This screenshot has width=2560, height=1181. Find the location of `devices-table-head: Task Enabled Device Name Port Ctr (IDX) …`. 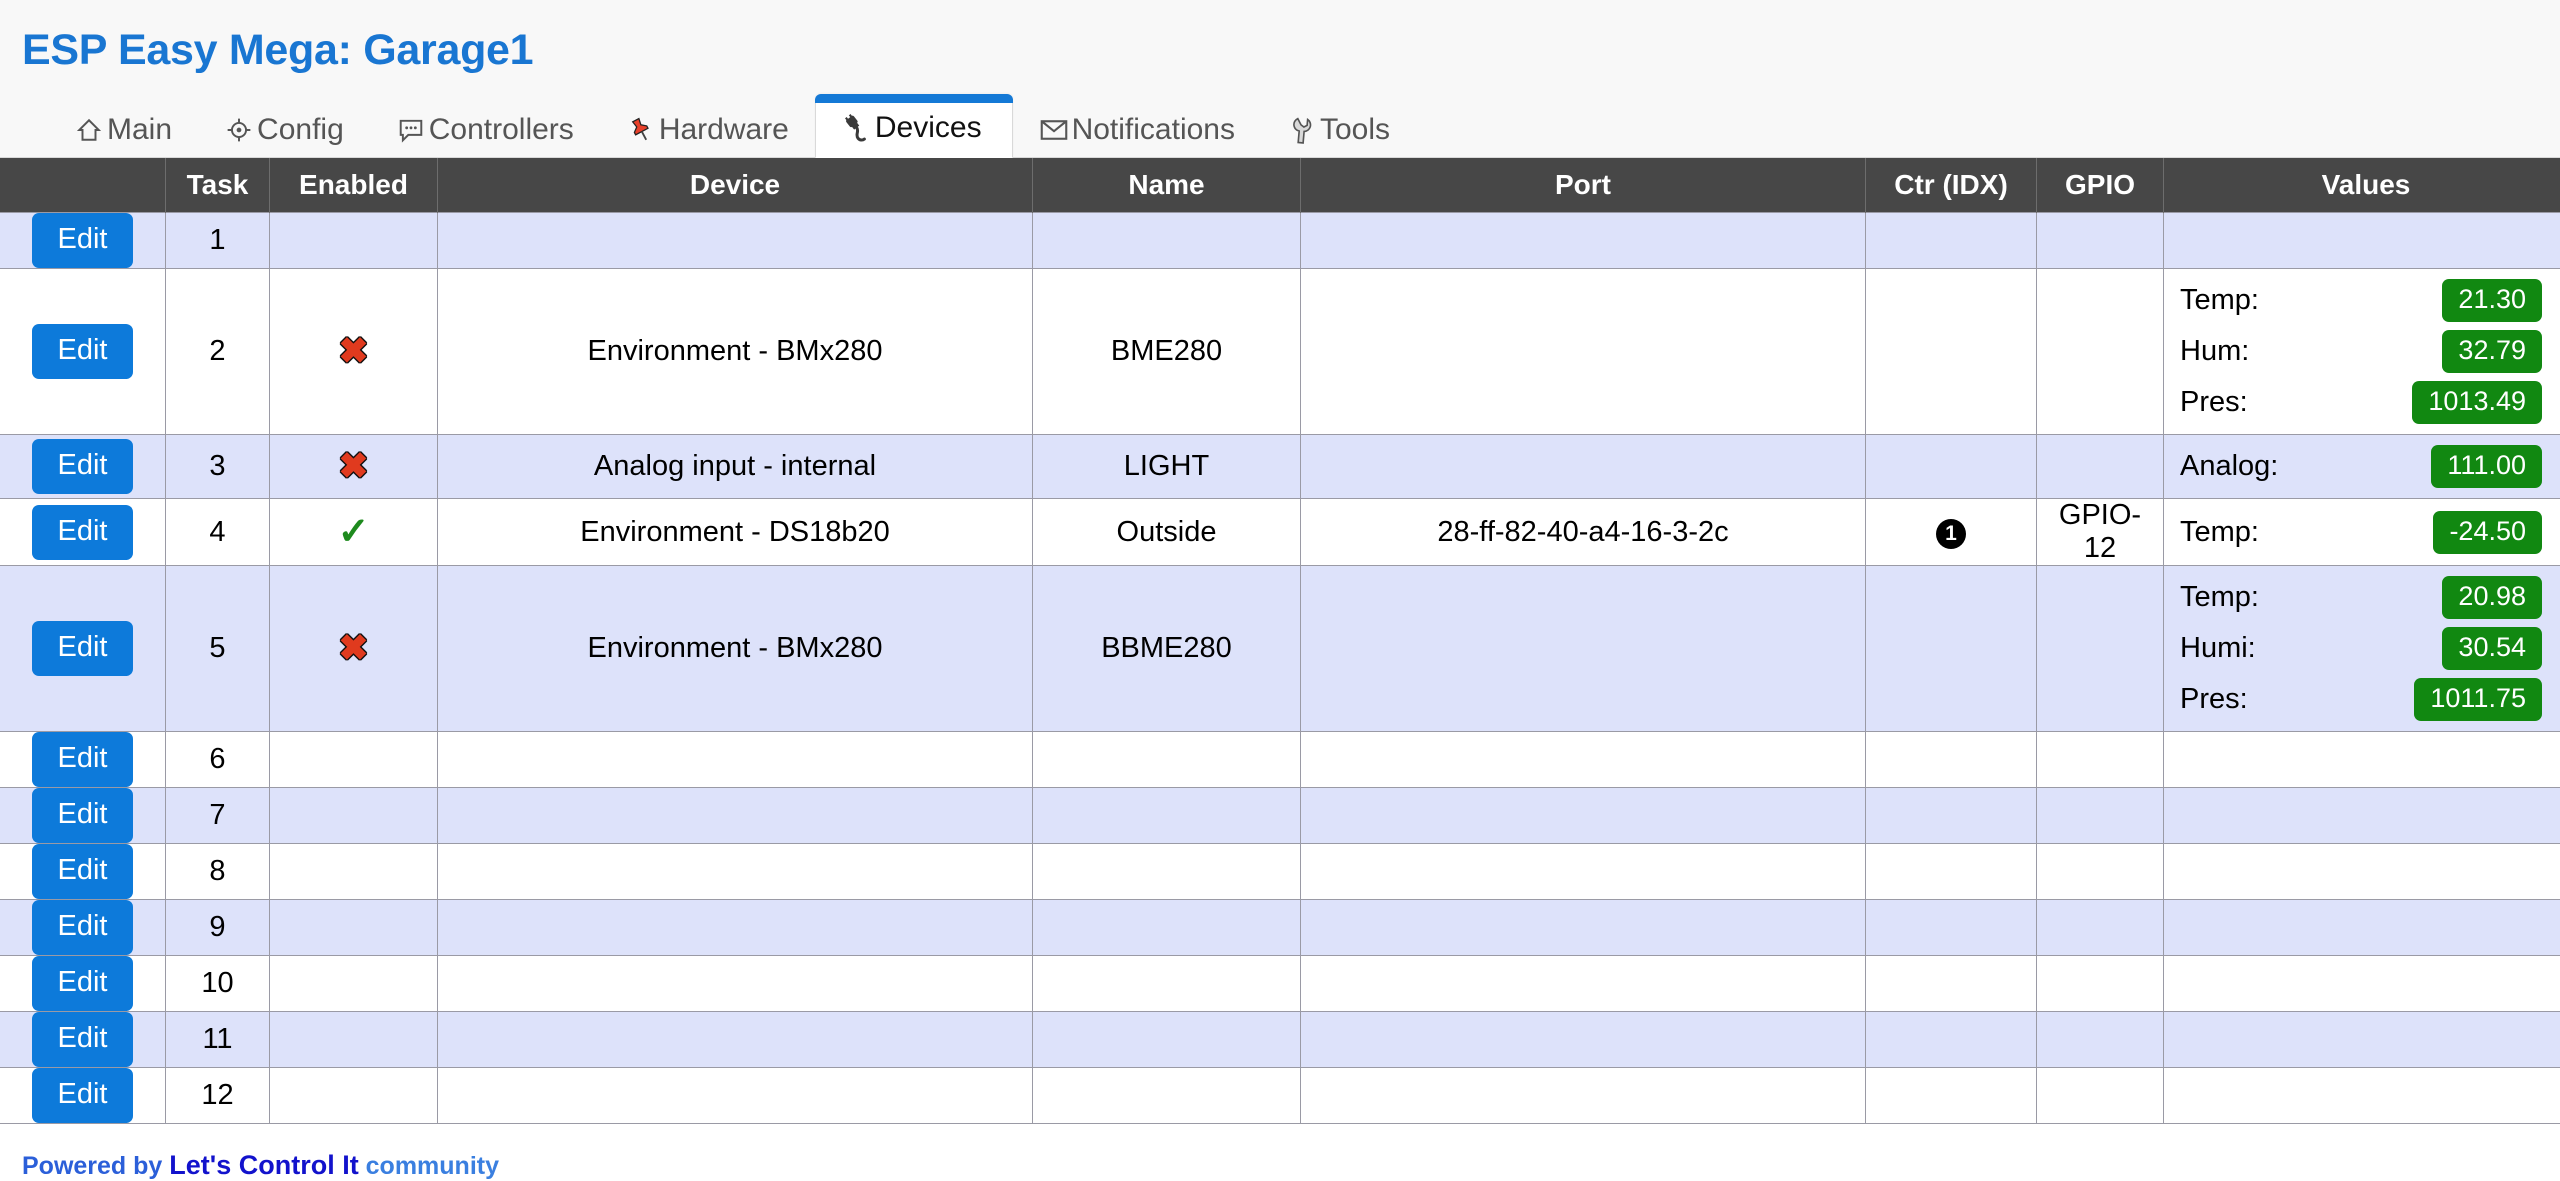

devices-table-head: Task Enabled Device Name Port Ctr (IDX) … is located at coordinates (1280, 185).